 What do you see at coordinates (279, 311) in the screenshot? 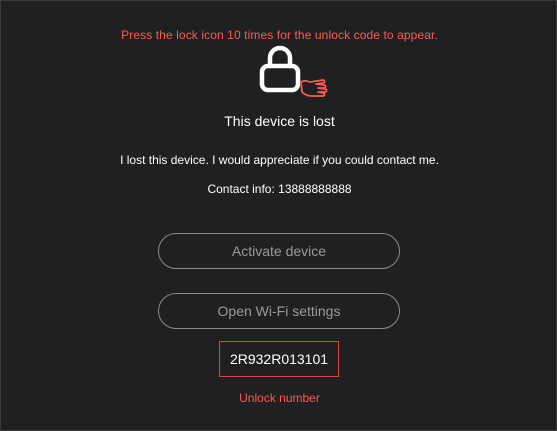
I see `open-wifi-settings-button: Open Wi-Fi settings` at bounding box center [279, 311].